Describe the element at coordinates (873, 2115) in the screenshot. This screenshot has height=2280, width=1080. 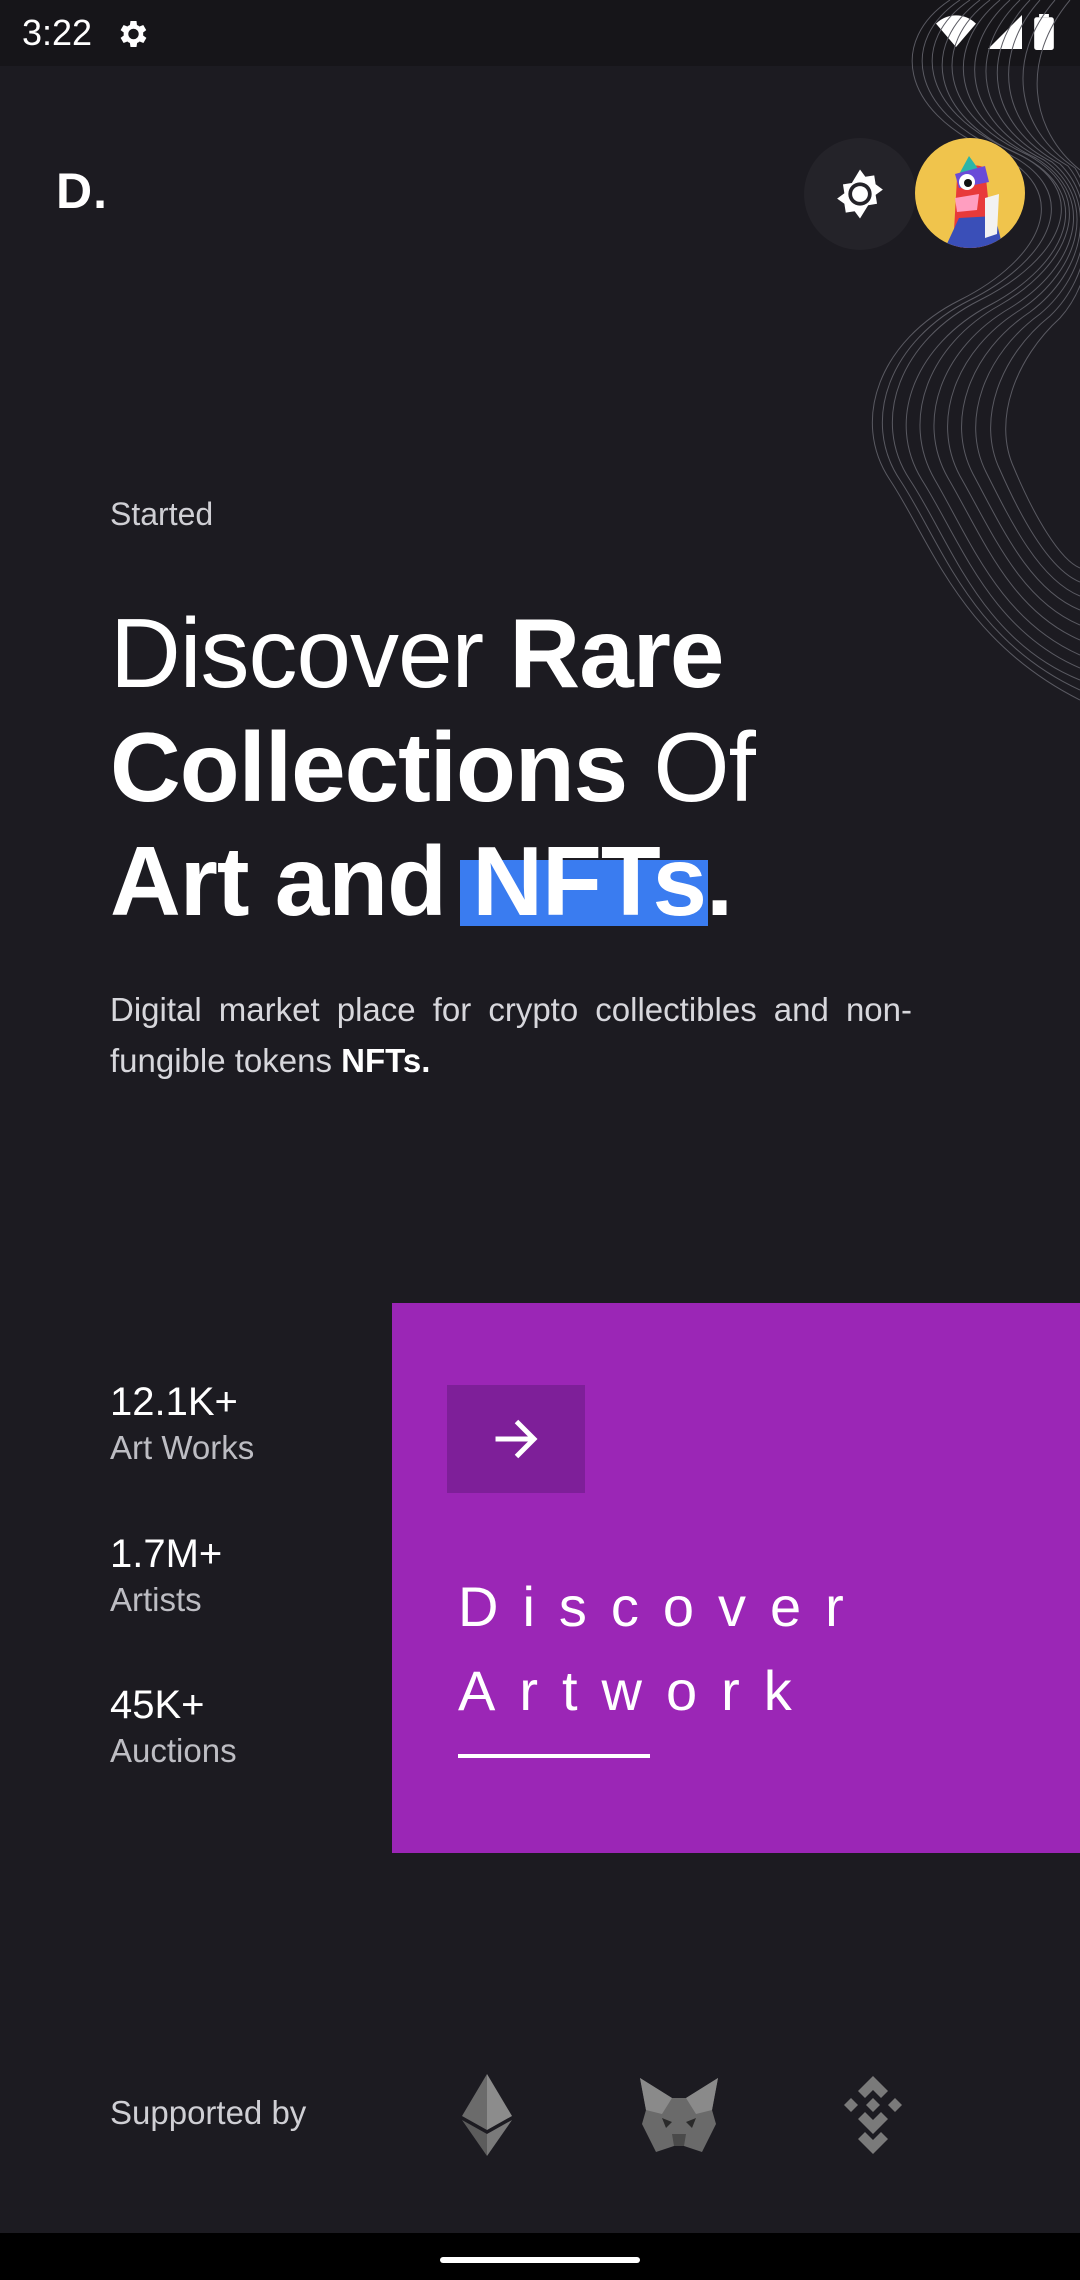
I see `binance-icon` at that location.